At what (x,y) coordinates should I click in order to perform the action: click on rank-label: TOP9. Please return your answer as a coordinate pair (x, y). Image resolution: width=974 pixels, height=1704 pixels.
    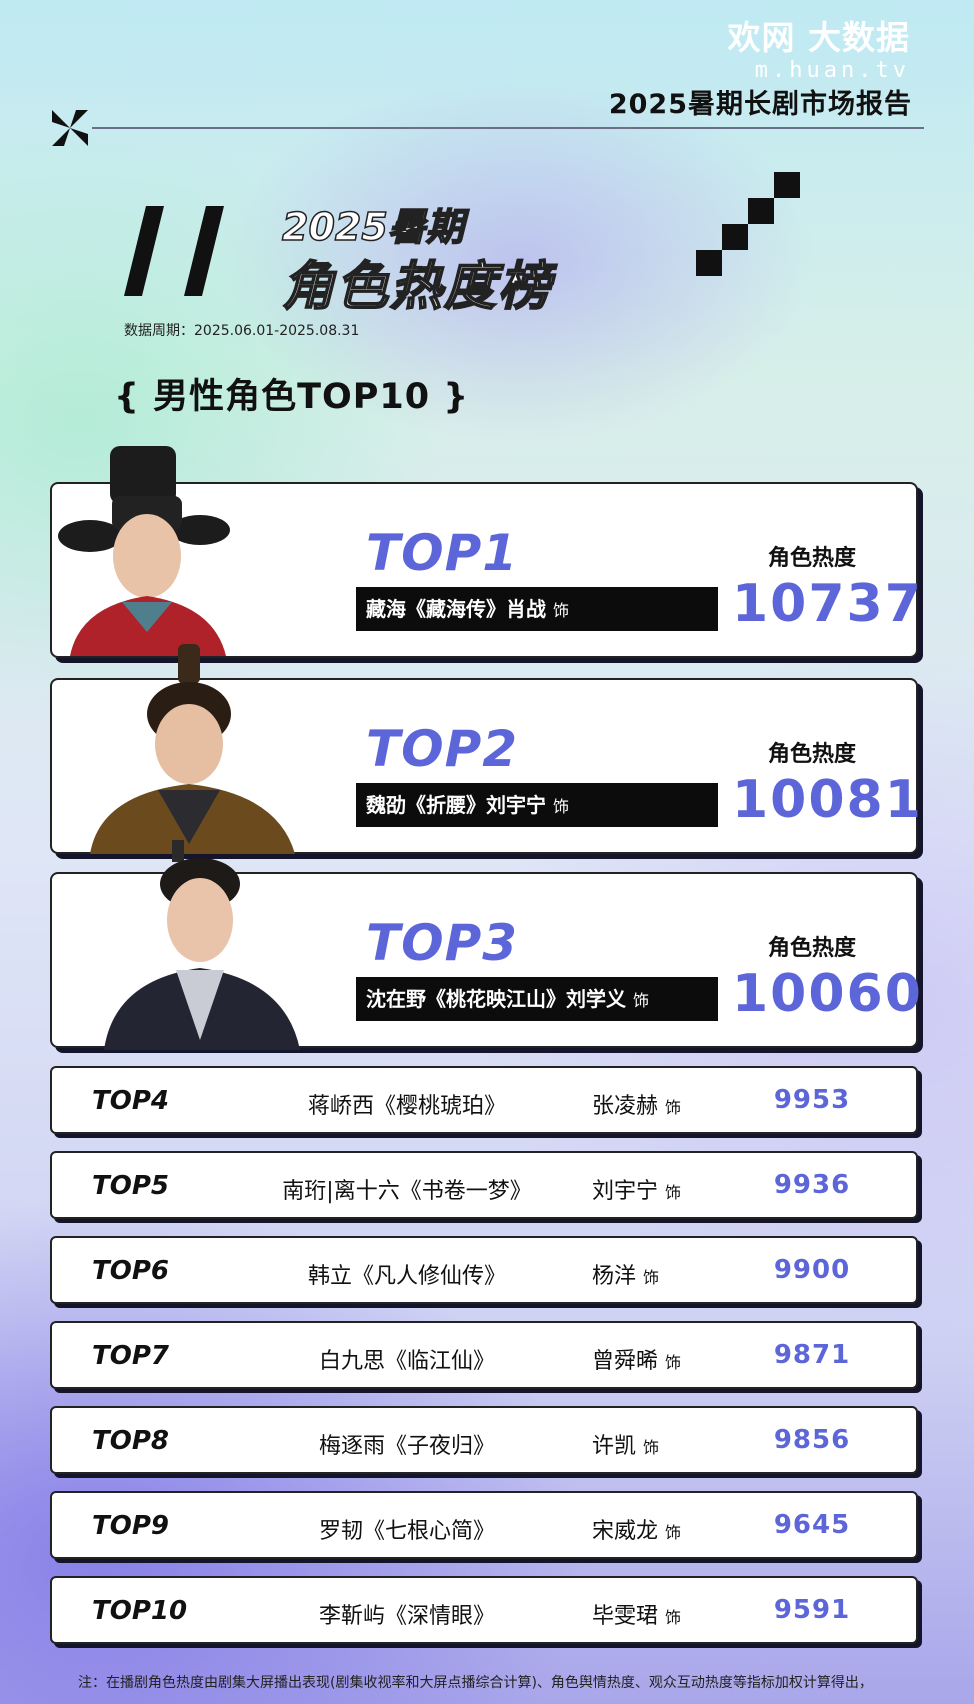
    Looking at the image, I should click on (130, 1526).